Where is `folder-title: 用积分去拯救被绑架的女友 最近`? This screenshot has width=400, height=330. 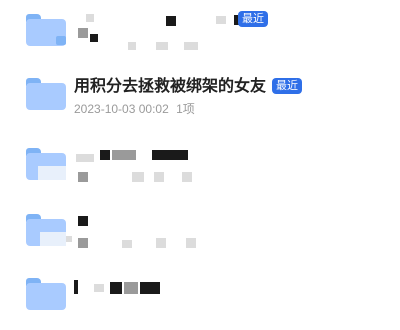
folder-title: 用积分去拯救被绑架的女友 最近 is located at coordinates (188, 87).